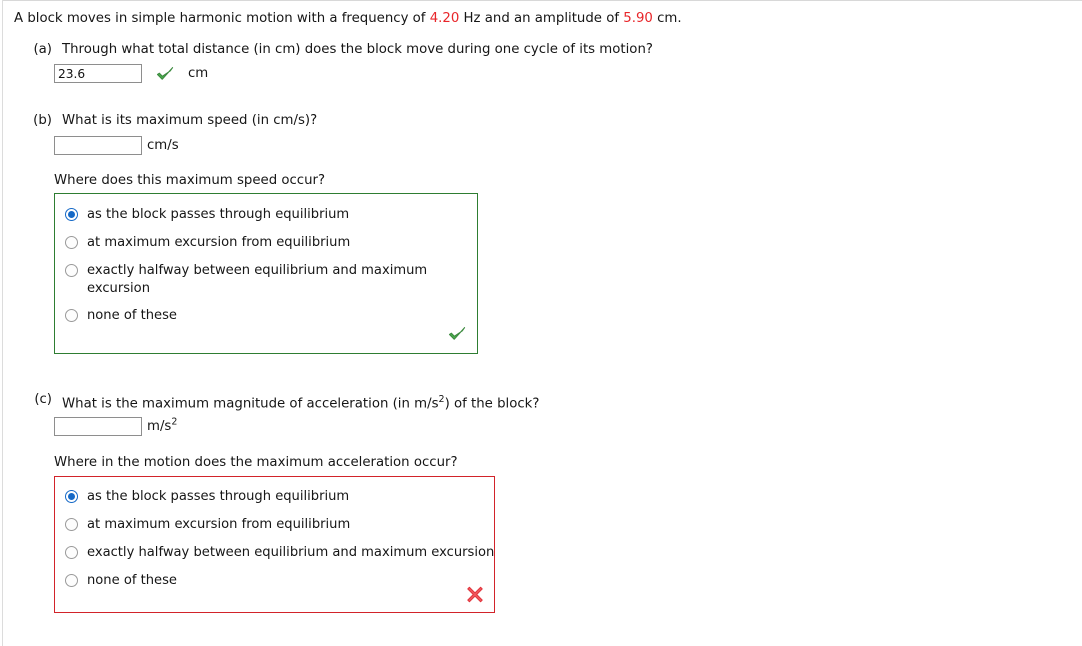 Image resolution: width=1082 pixels, height=646 pixels. What do you see at coordinates (132, 580) in the screenshot?
I see `part-c-choice-3-label: none of these` at bounding box center [132, 580].